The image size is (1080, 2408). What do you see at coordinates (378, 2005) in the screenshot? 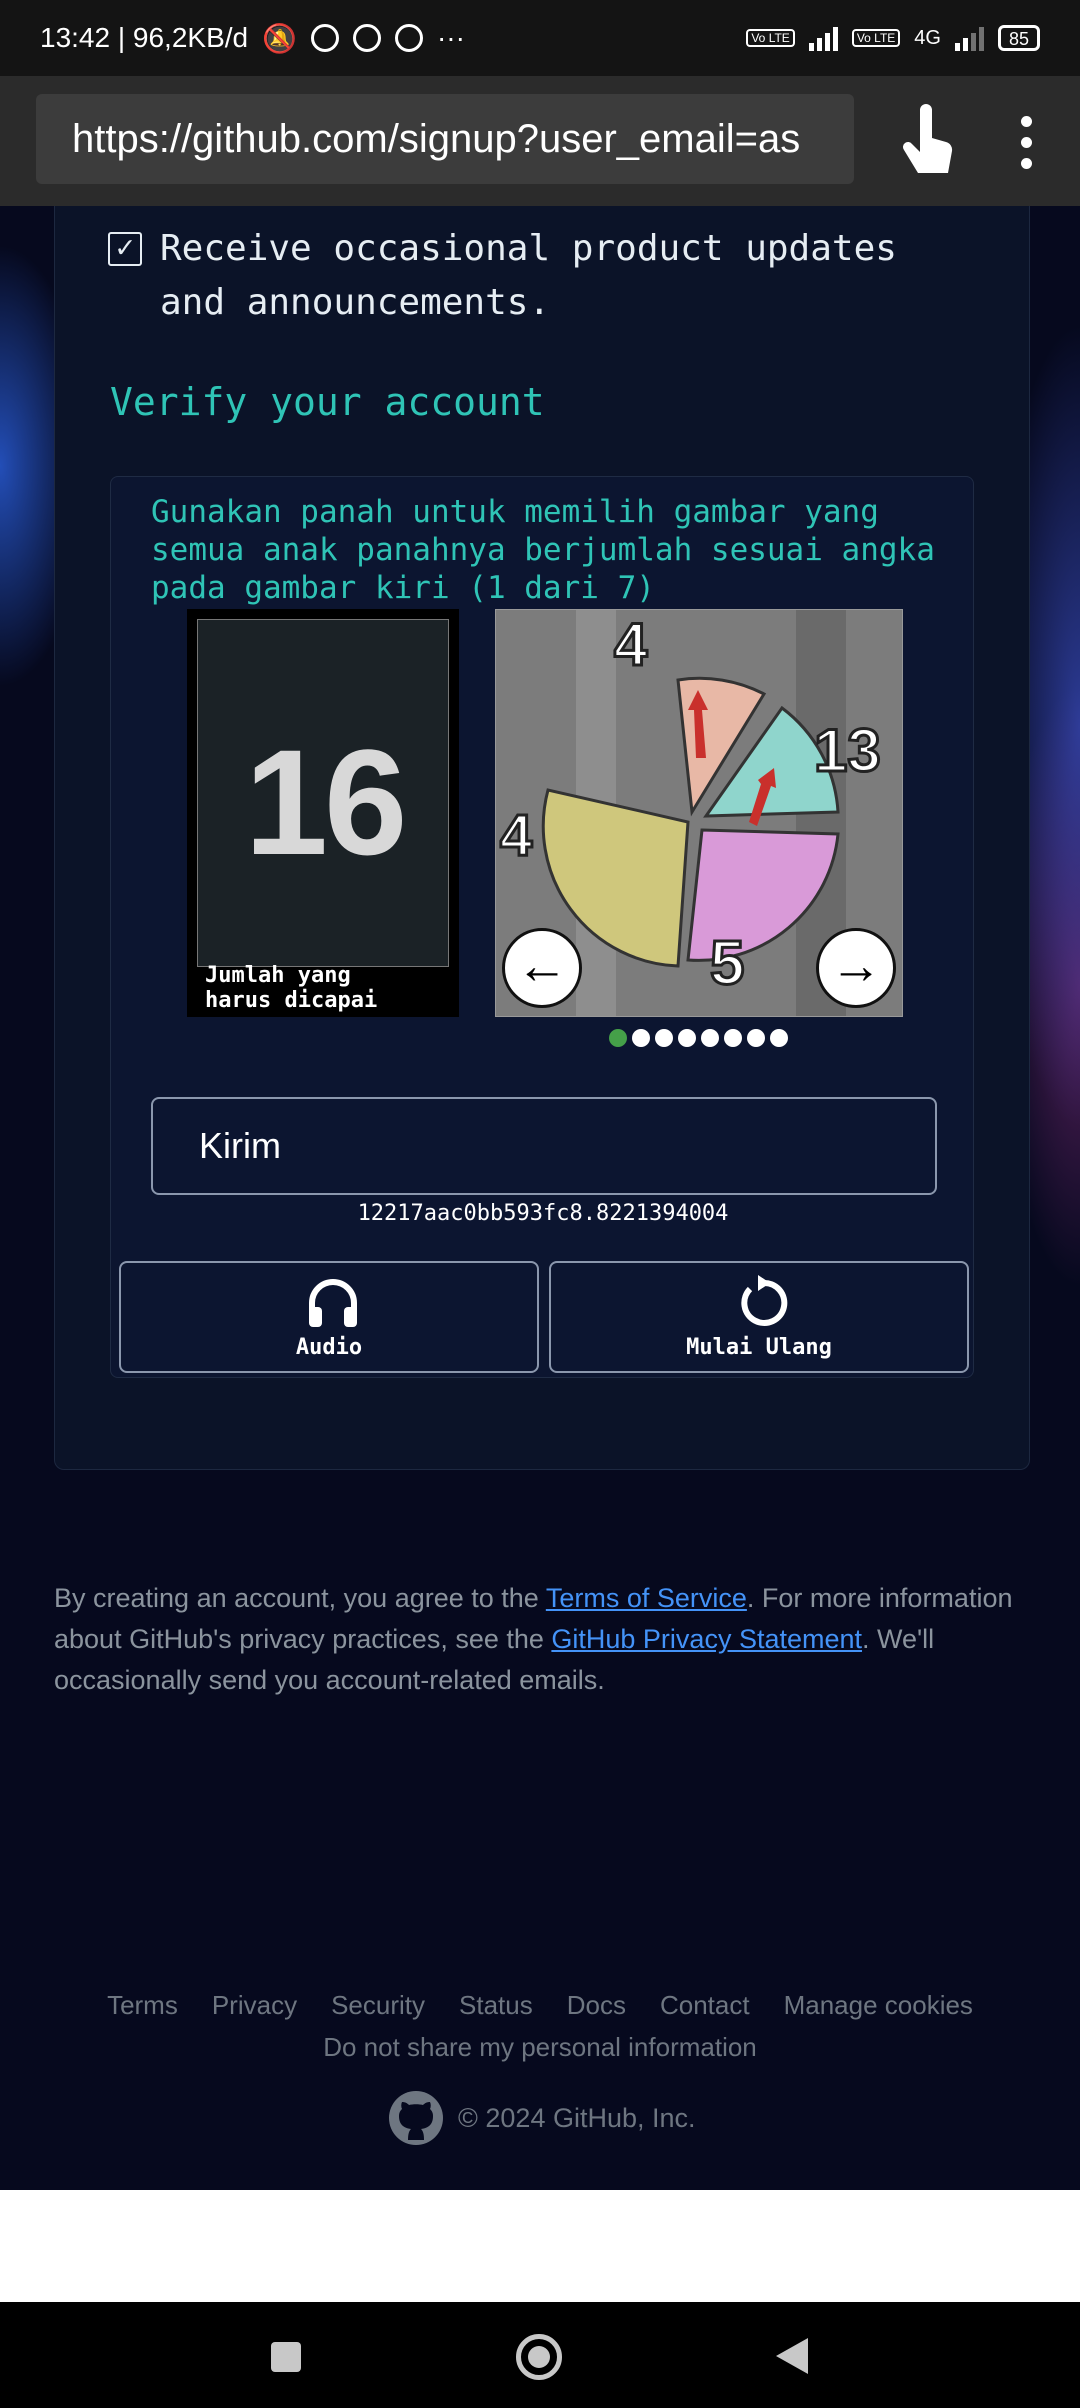
I see `footer-link-security: Security` at bounding box center [378, 2005].